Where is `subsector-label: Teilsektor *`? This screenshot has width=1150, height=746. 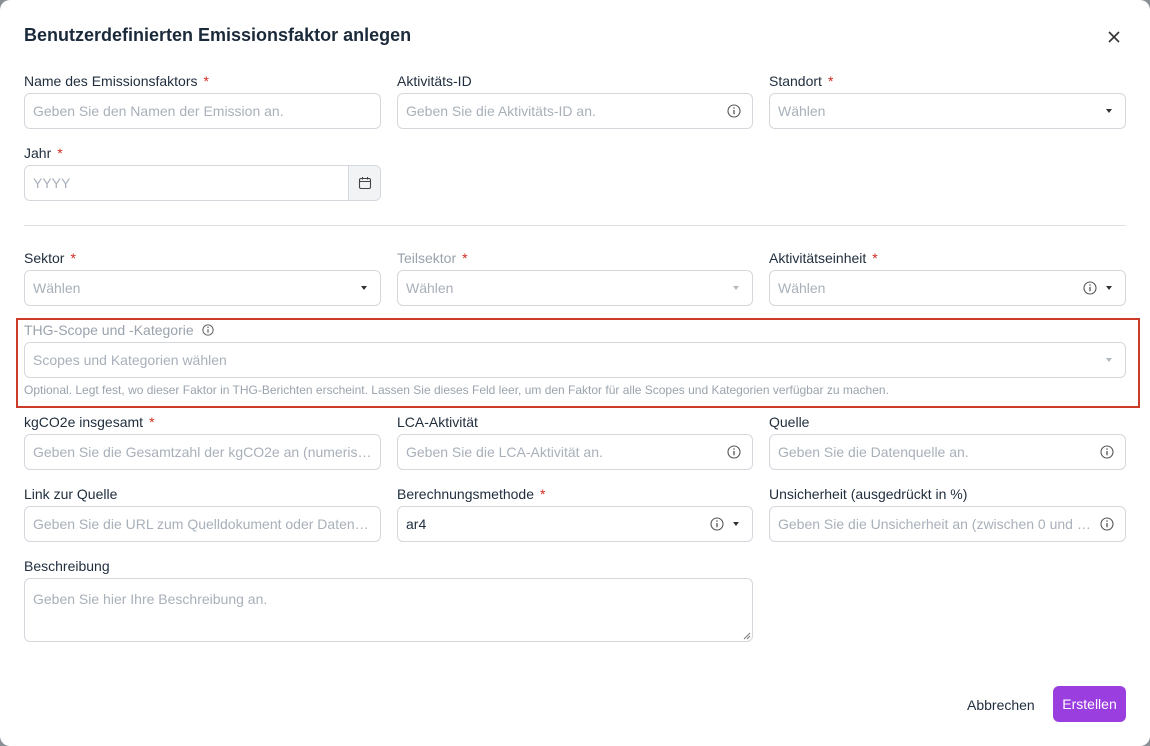 subsector-label: Teilsektor * is located at coordinates (432, 258).